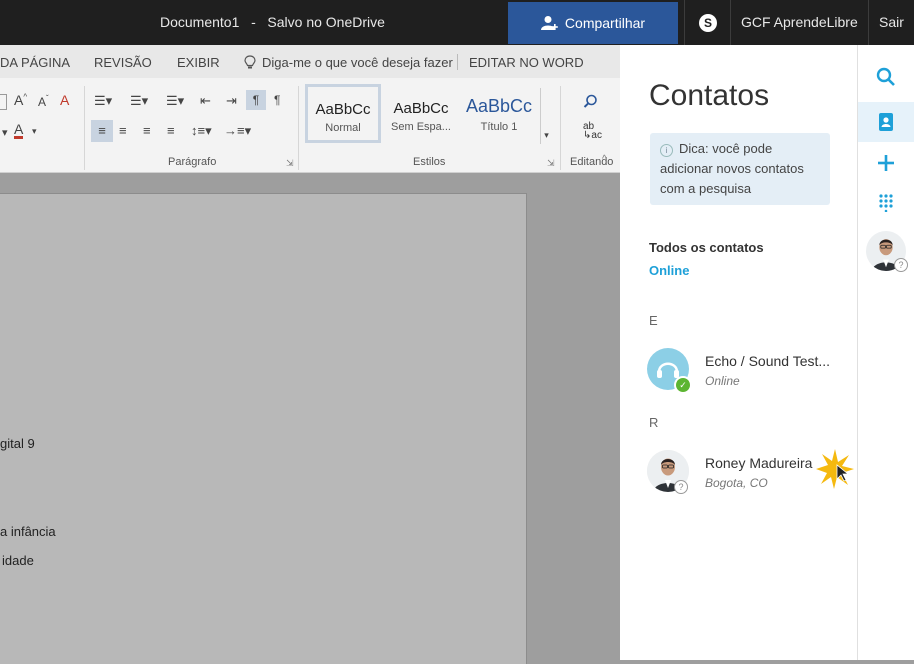 The height and width of the screenshot is (664, 914). What do you see at coordinates (3, 102) in the screenshot?
I see `font-size-box` at bounding box center [3, 102].